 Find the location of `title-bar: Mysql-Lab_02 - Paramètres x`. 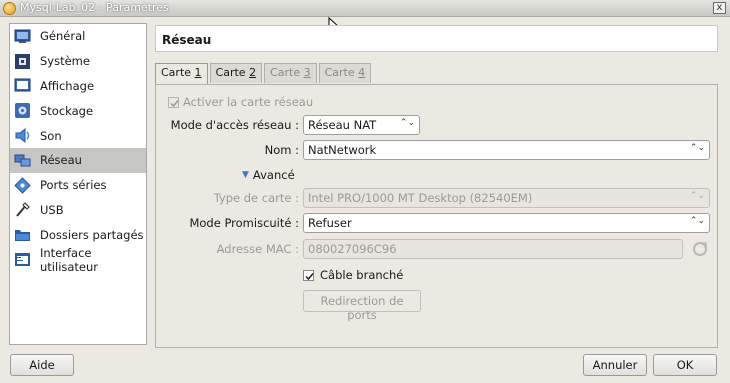

title-bar: Mysql-Lab_02 - Paramètres x is located at coordinates (365, 8).